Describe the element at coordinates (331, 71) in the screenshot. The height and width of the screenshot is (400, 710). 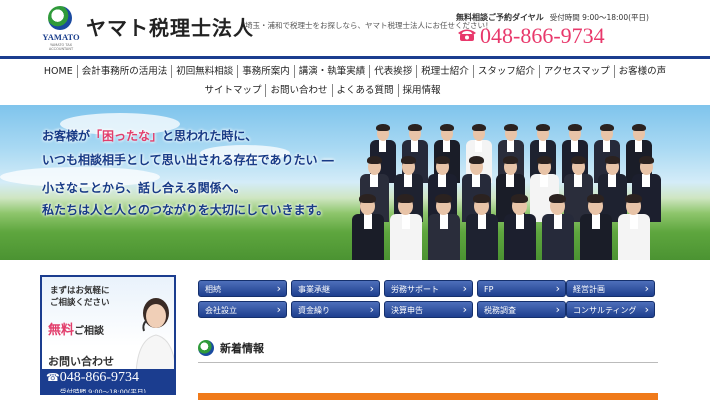
I see `nav-item-lectures: 講演・執筆実績` at that location.